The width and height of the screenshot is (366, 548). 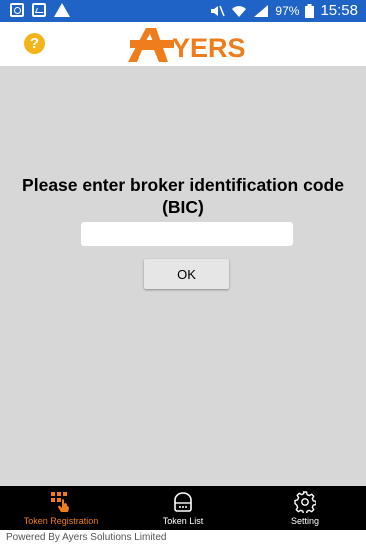 I want to click on keypad-hand-icon, so click(x=60, y=502).